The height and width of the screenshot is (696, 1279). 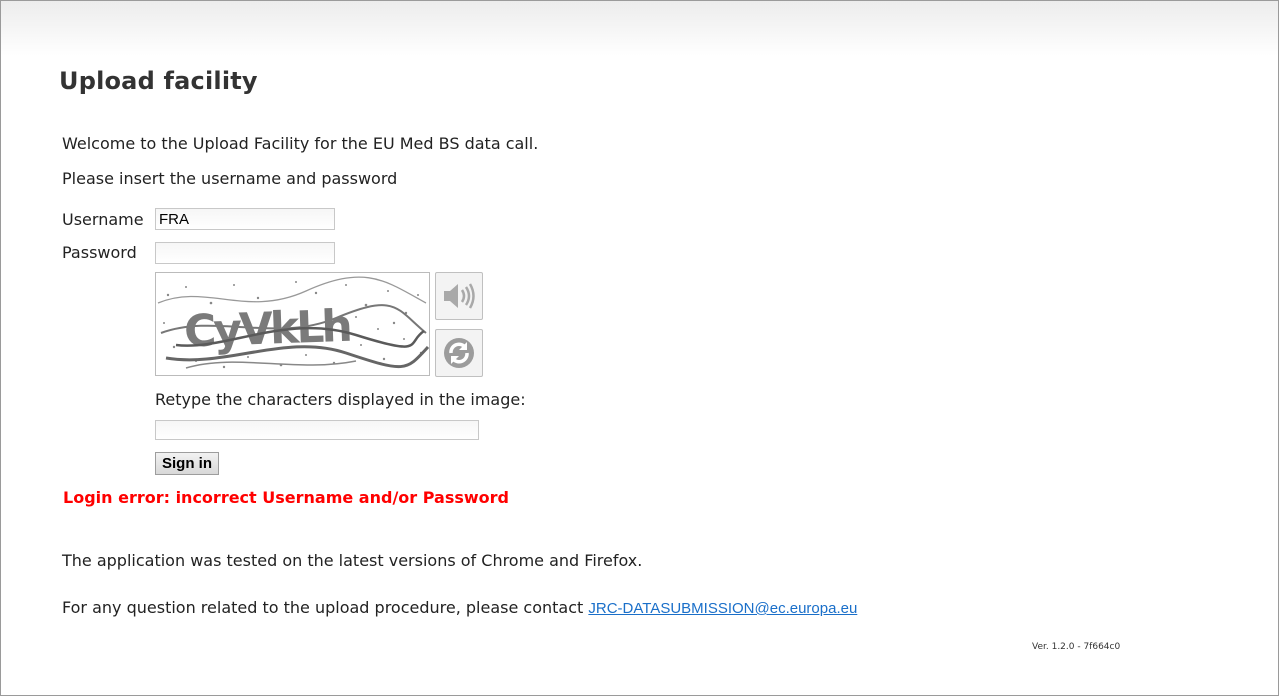 What do you see at coordinates (230, 178) in the screenshot?
I see `instruction-text: Please insert the username and password` at bounding box center [230, 178].